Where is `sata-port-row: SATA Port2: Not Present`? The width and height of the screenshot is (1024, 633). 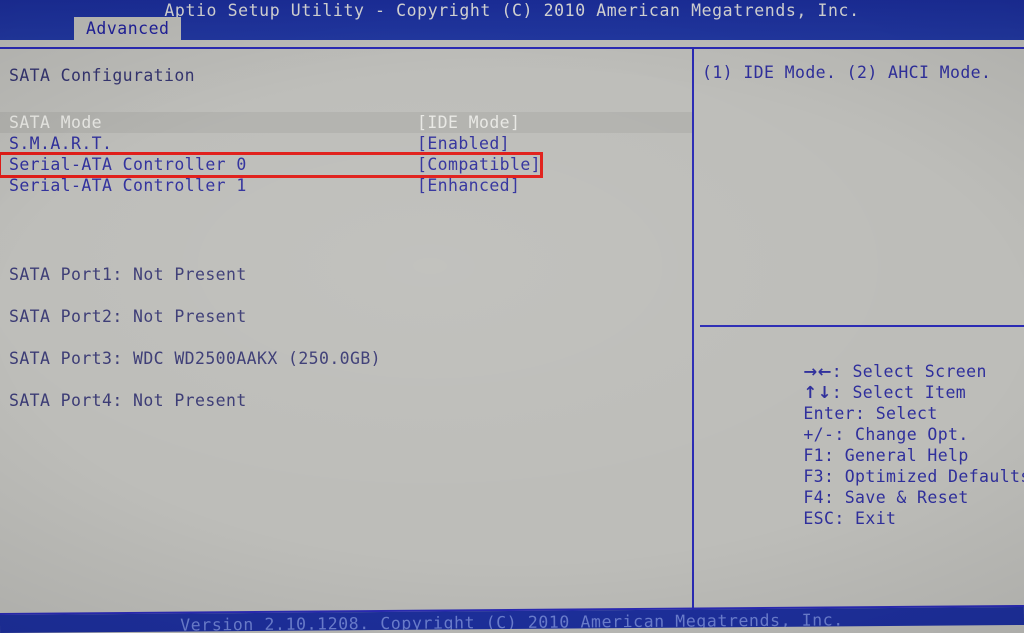 sata-port-row: SATA Port2: Not Present is located at coordinates (346, 327).